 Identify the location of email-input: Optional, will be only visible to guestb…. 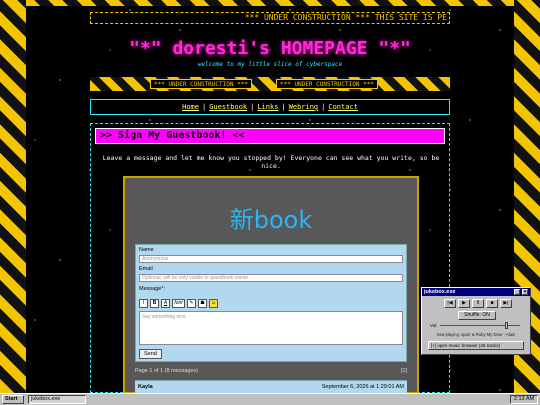
(271, 278).